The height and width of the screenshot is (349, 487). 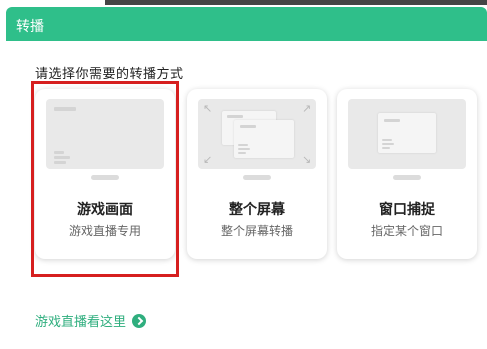 I want to click on mode-card-fullscreen: ↖ ↗ ↙ ↘ 整个屏幕 整个屏幕转播, so click(x=257, y=174).